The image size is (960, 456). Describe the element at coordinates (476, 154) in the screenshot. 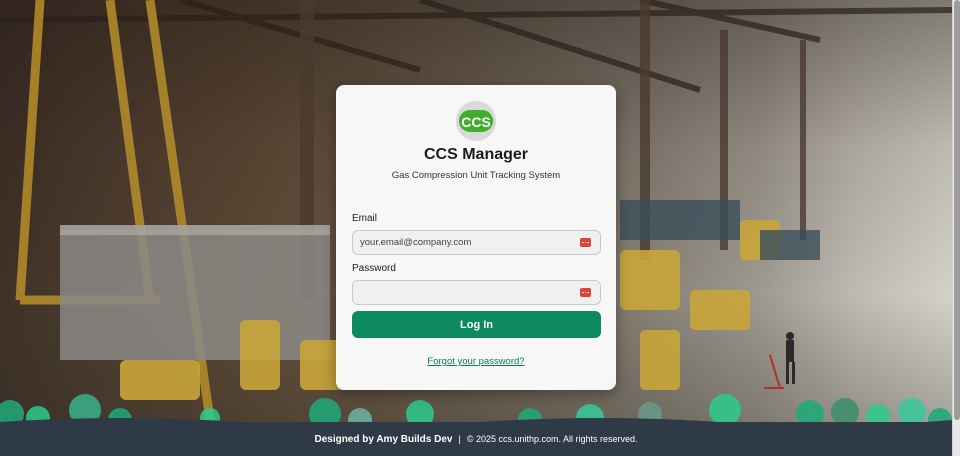

I see `app-title: CCS Manager` at that location.